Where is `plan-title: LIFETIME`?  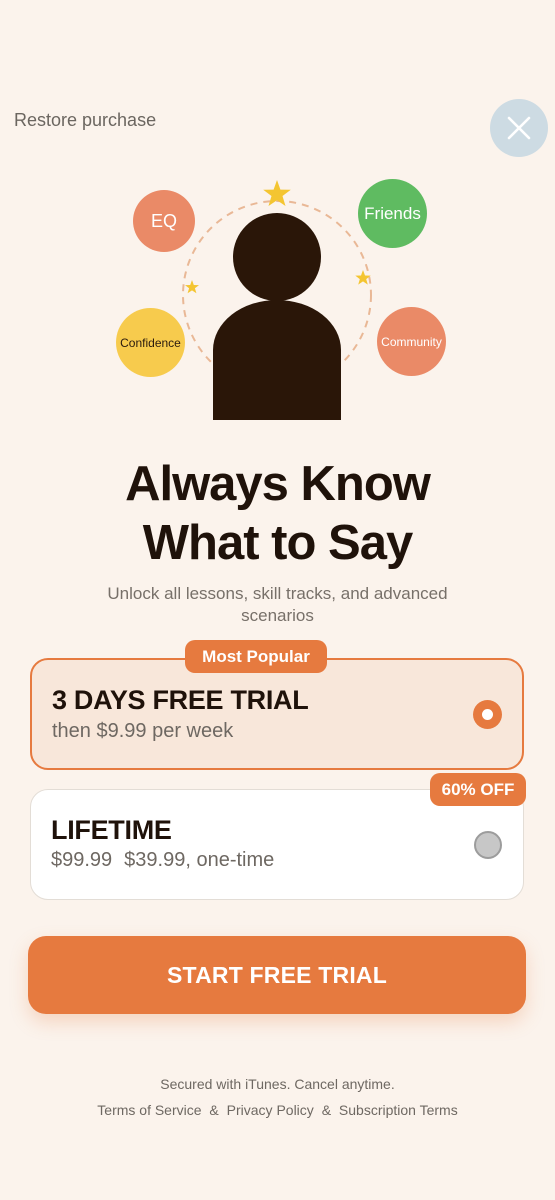 plan-title: LIFETIME is located at coordinates (111, 830).